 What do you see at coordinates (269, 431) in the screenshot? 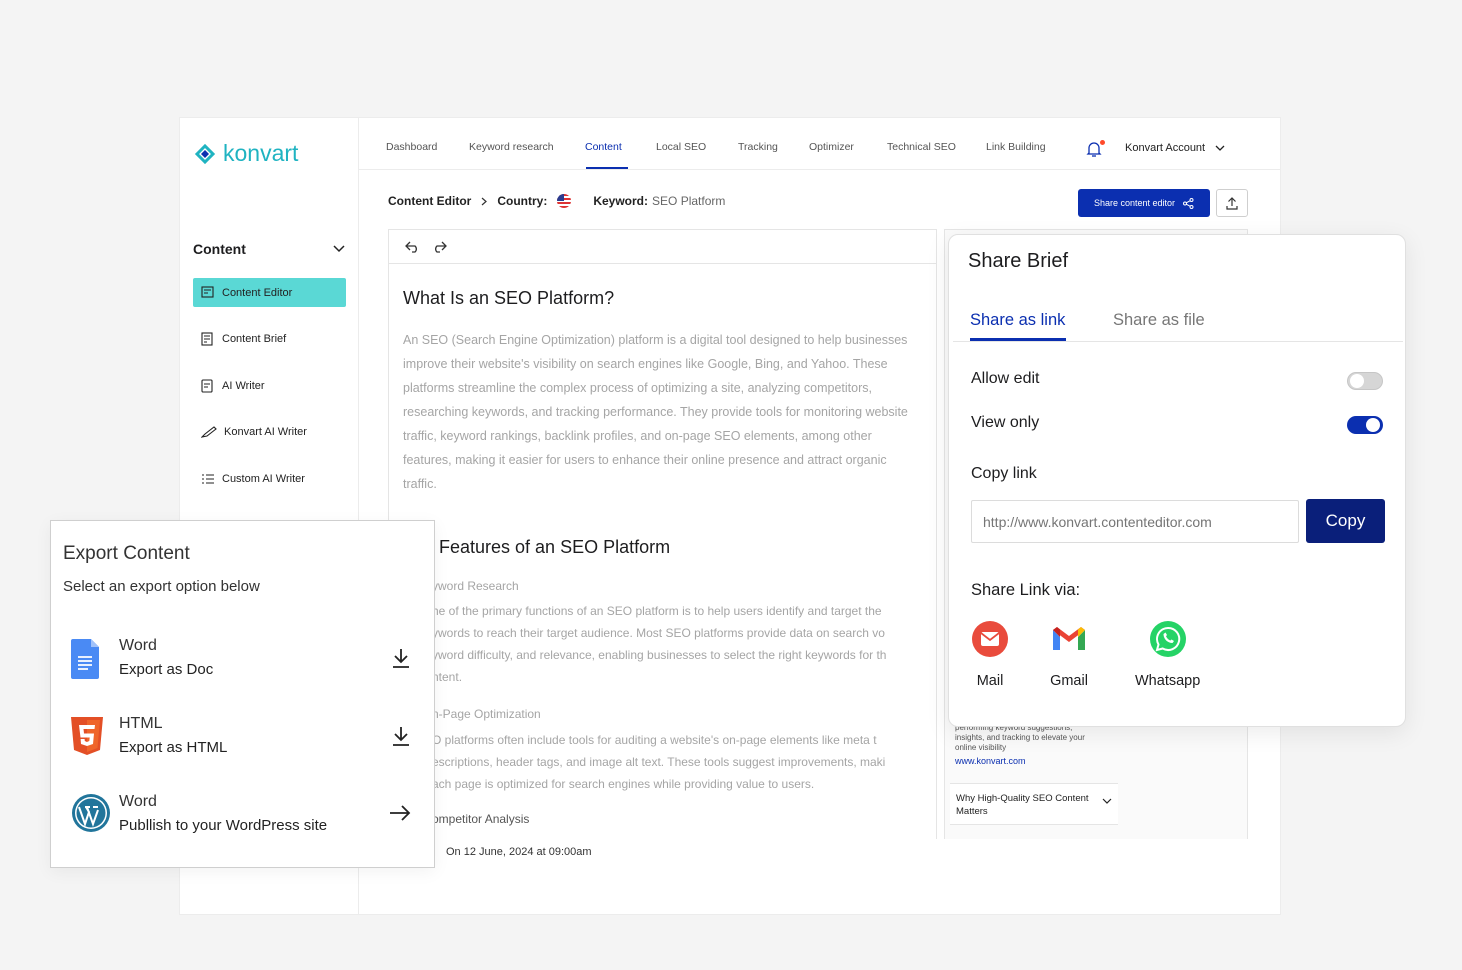
I see `sidebar-item-konvart-ai-writer: Konvart AI Writer` at bounding box center [269, 431].